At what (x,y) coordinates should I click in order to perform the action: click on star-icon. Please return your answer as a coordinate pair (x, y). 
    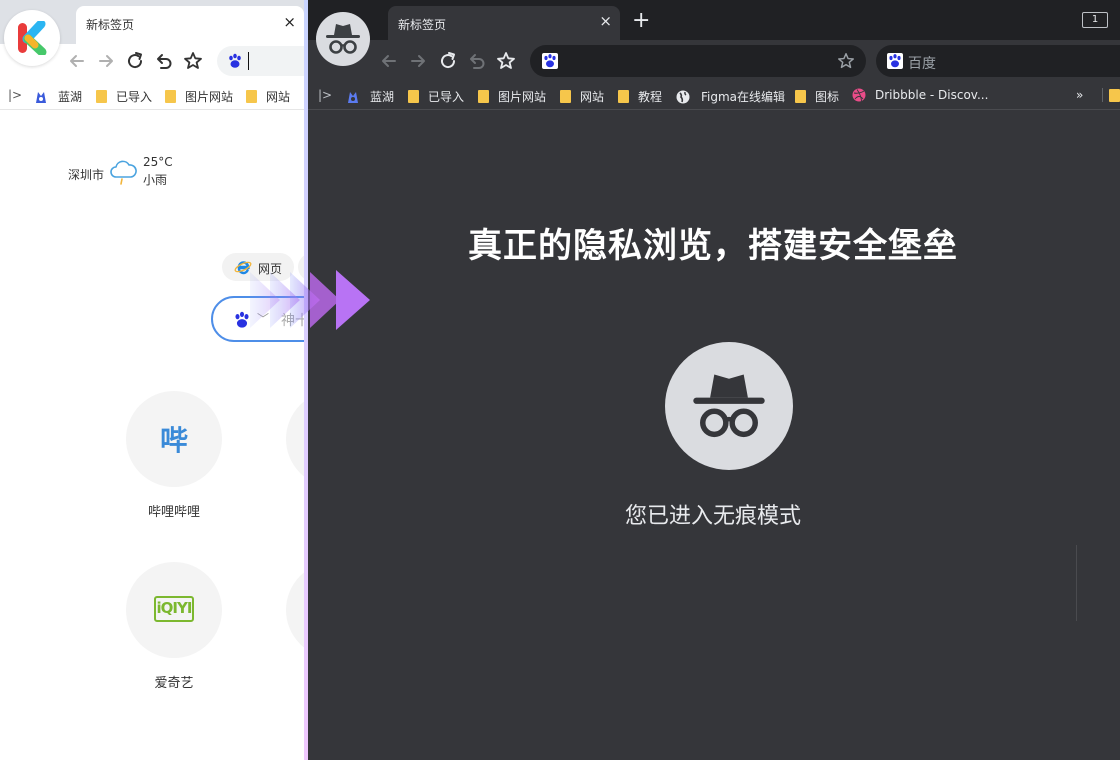
    Looking at the image, I should click on (846, 61).